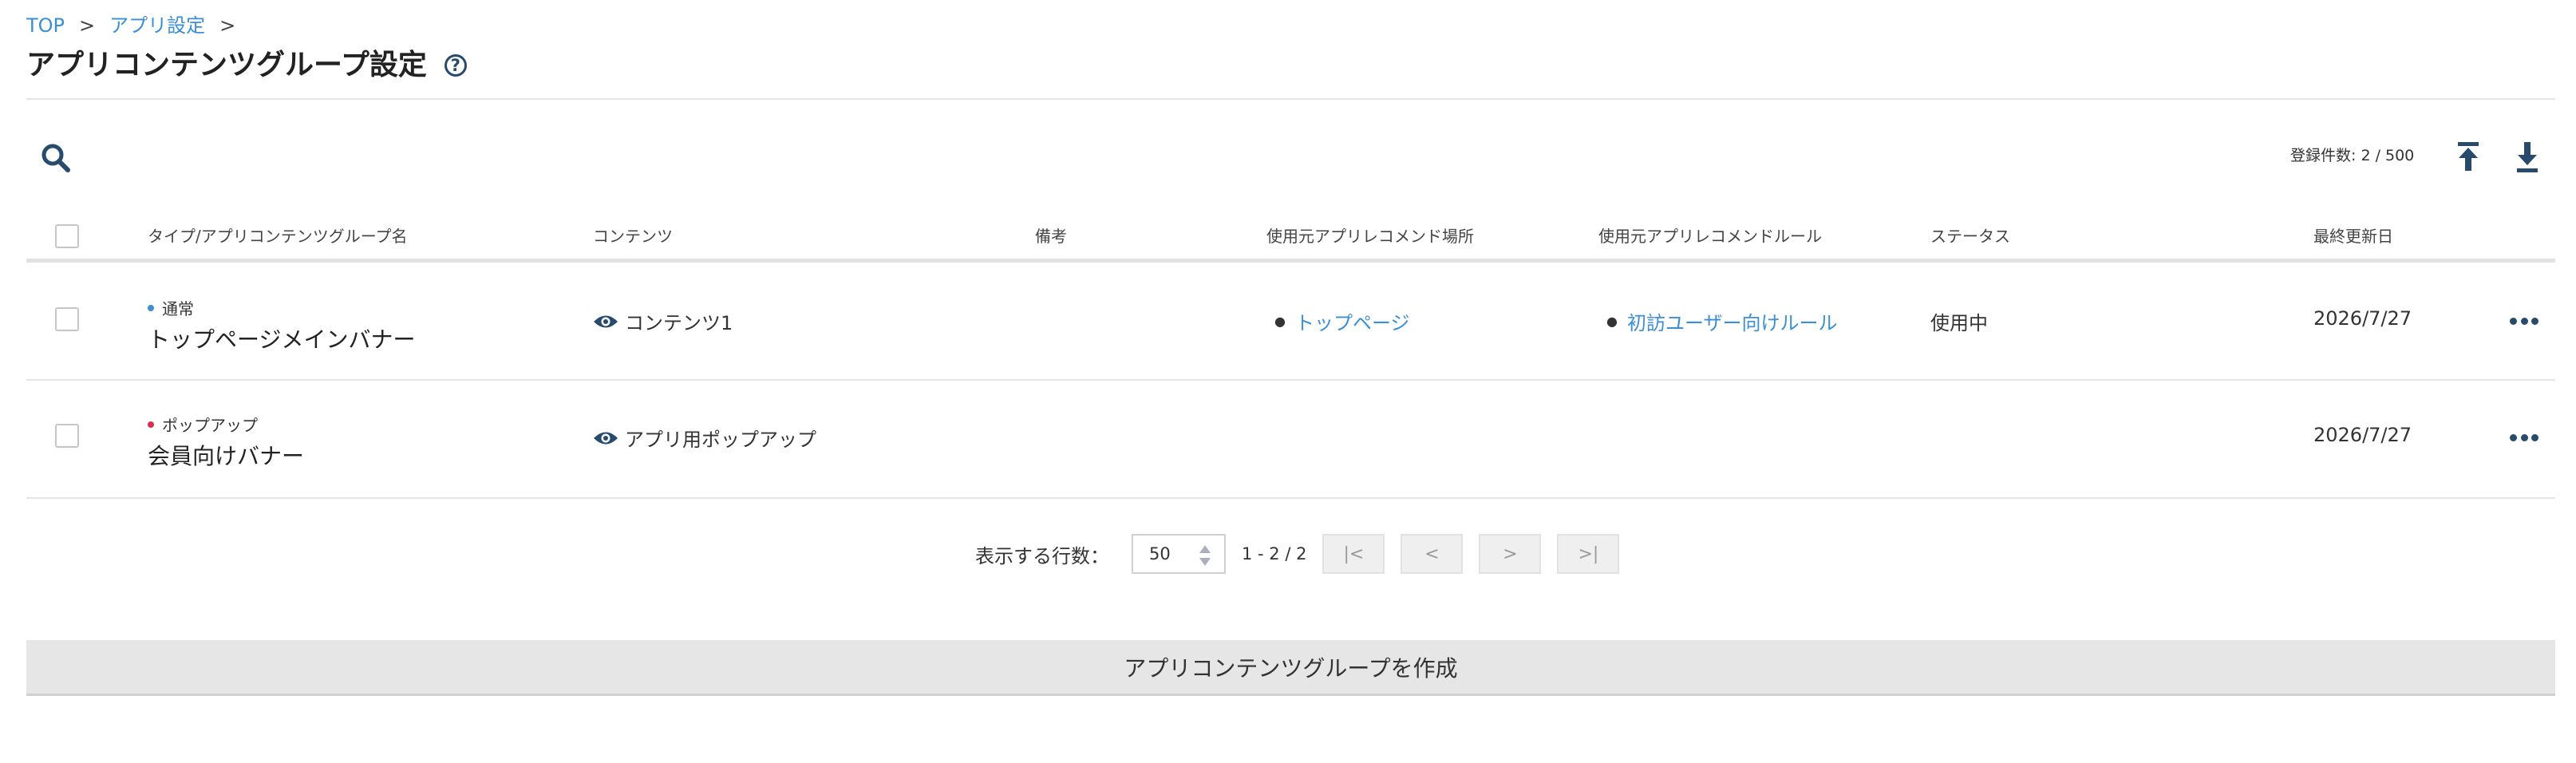  I want to click on column-header-placements: 使用元アプリレコメンド場所, so click(1370, 236).